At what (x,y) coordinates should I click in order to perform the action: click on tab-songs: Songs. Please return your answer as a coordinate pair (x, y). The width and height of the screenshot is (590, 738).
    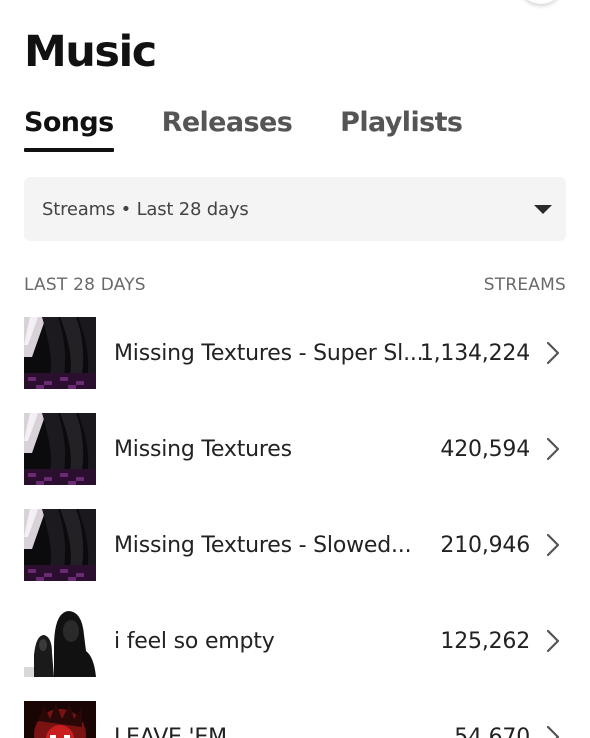
    Looking at the image, I should click on (69, 129).